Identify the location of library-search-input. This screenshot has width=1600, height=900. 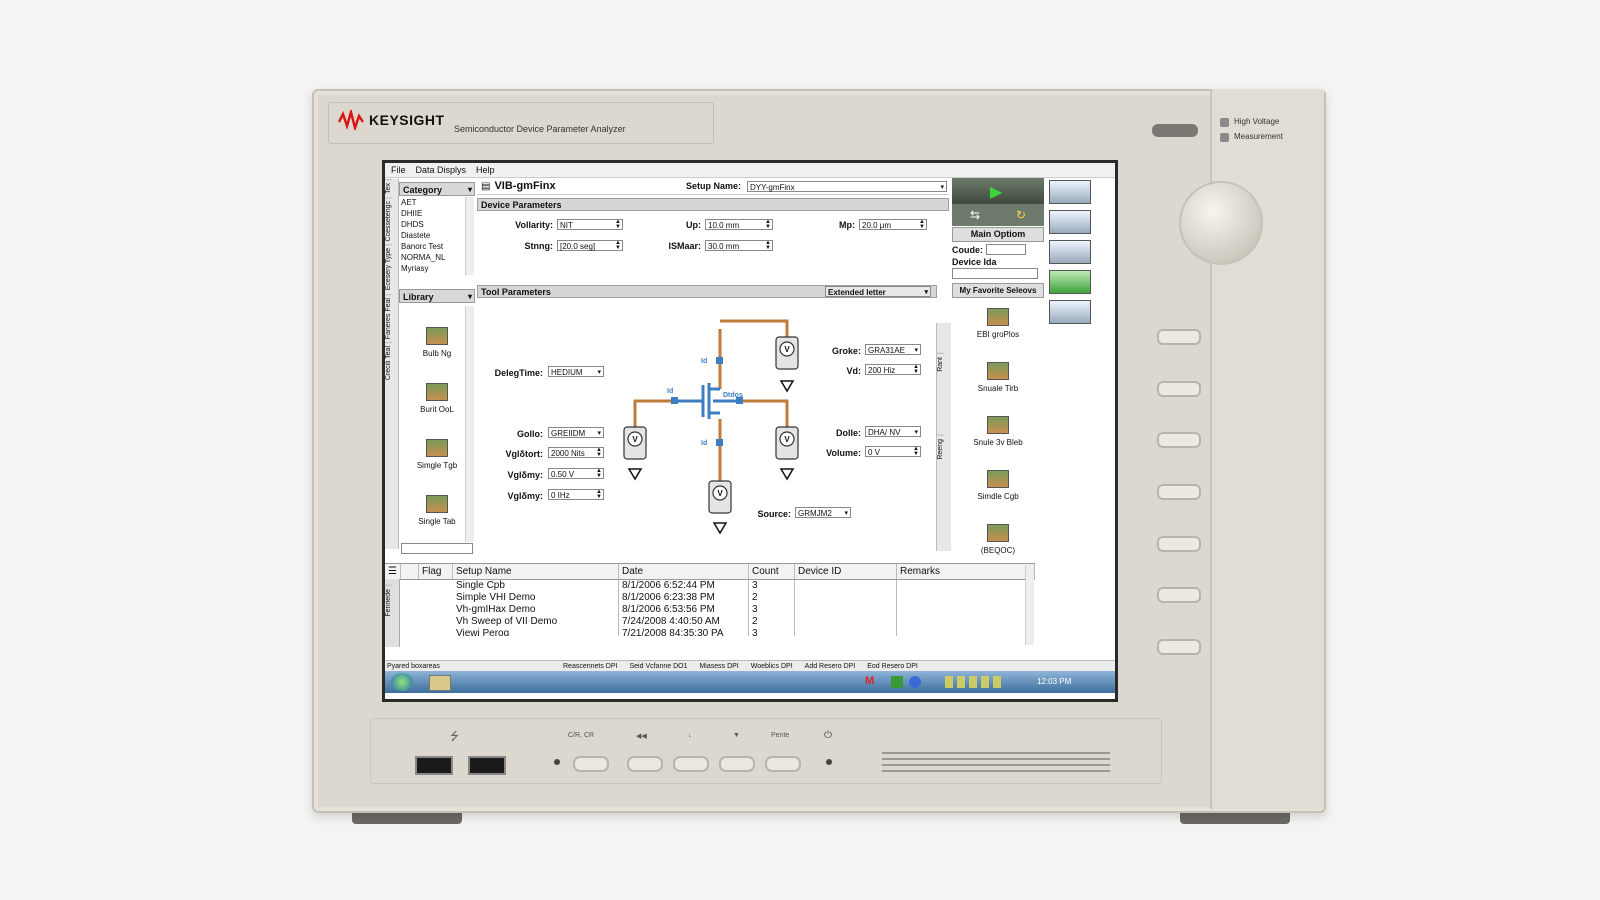
(437, 548).